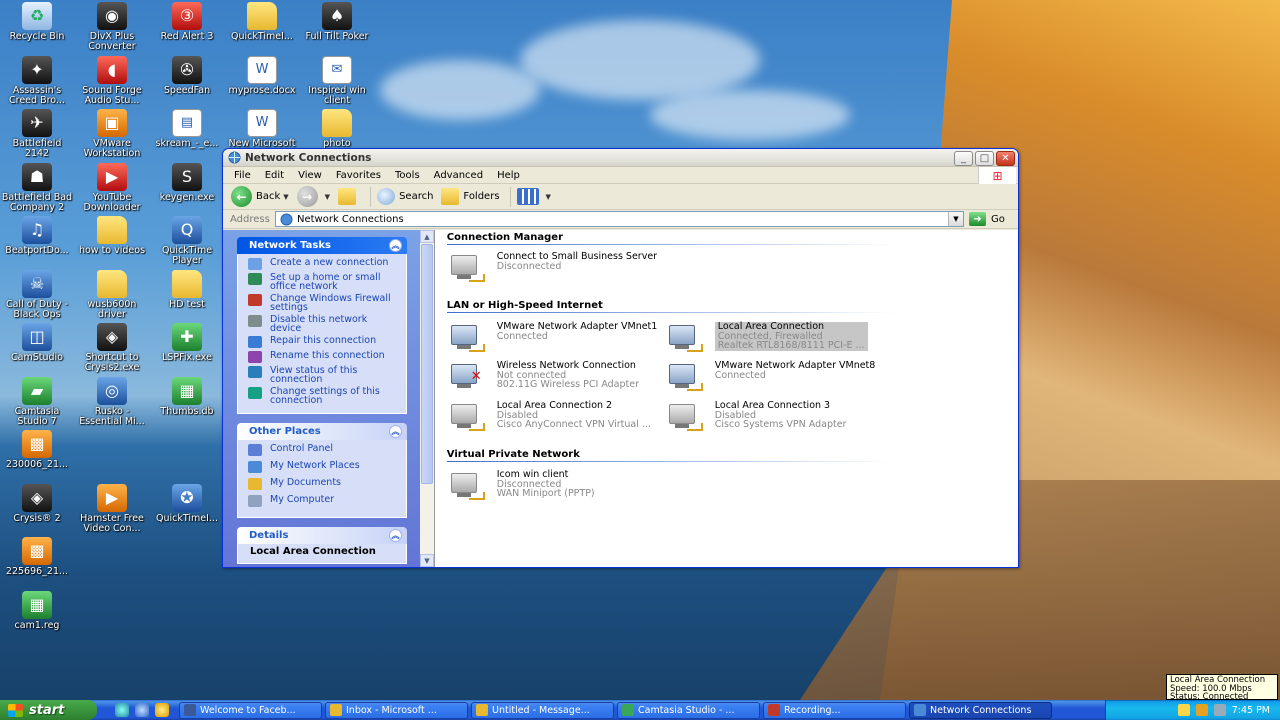  What do you see at coordinates (324, 282) in the screenshot?
I see `network-task-item: Set up a home or small office network` at bounding box center [324, 282].